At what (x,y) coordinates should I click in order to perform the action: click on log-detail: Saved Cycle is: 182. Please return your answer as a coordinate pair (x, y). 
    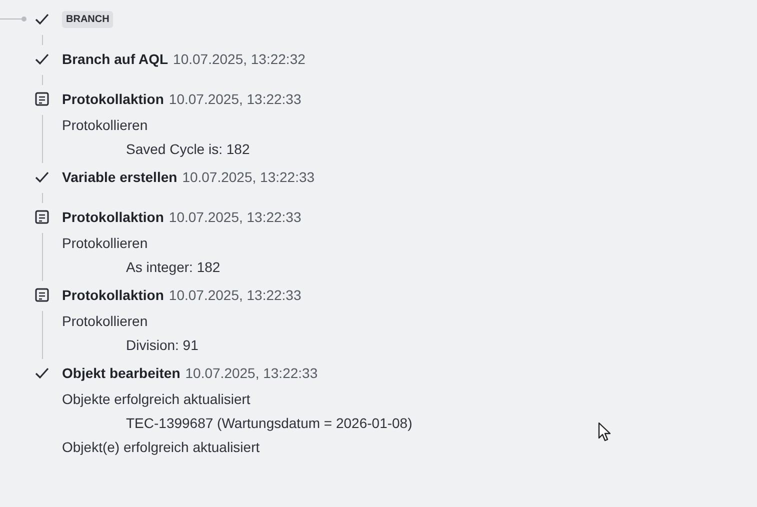
    Looking at the image, I should click on (188, 149).